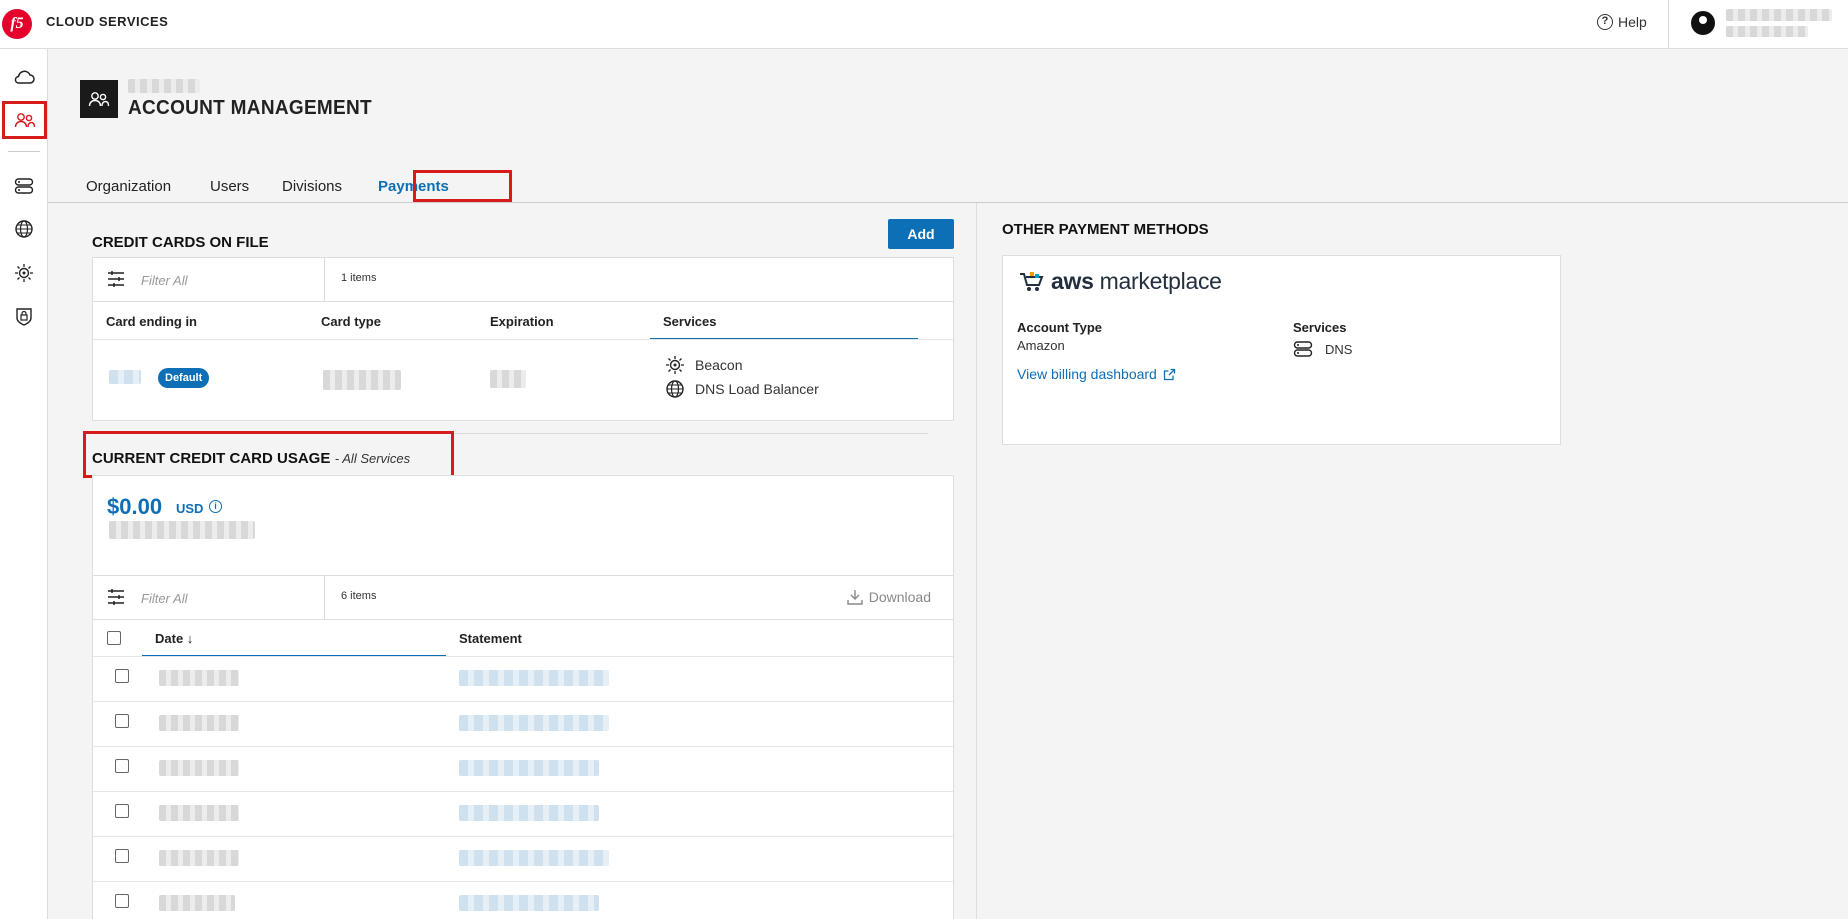  What do you see at coordinates (184, 378) in the screenshot?
I see `default-badge: Default` at bounding box center [184, 378].